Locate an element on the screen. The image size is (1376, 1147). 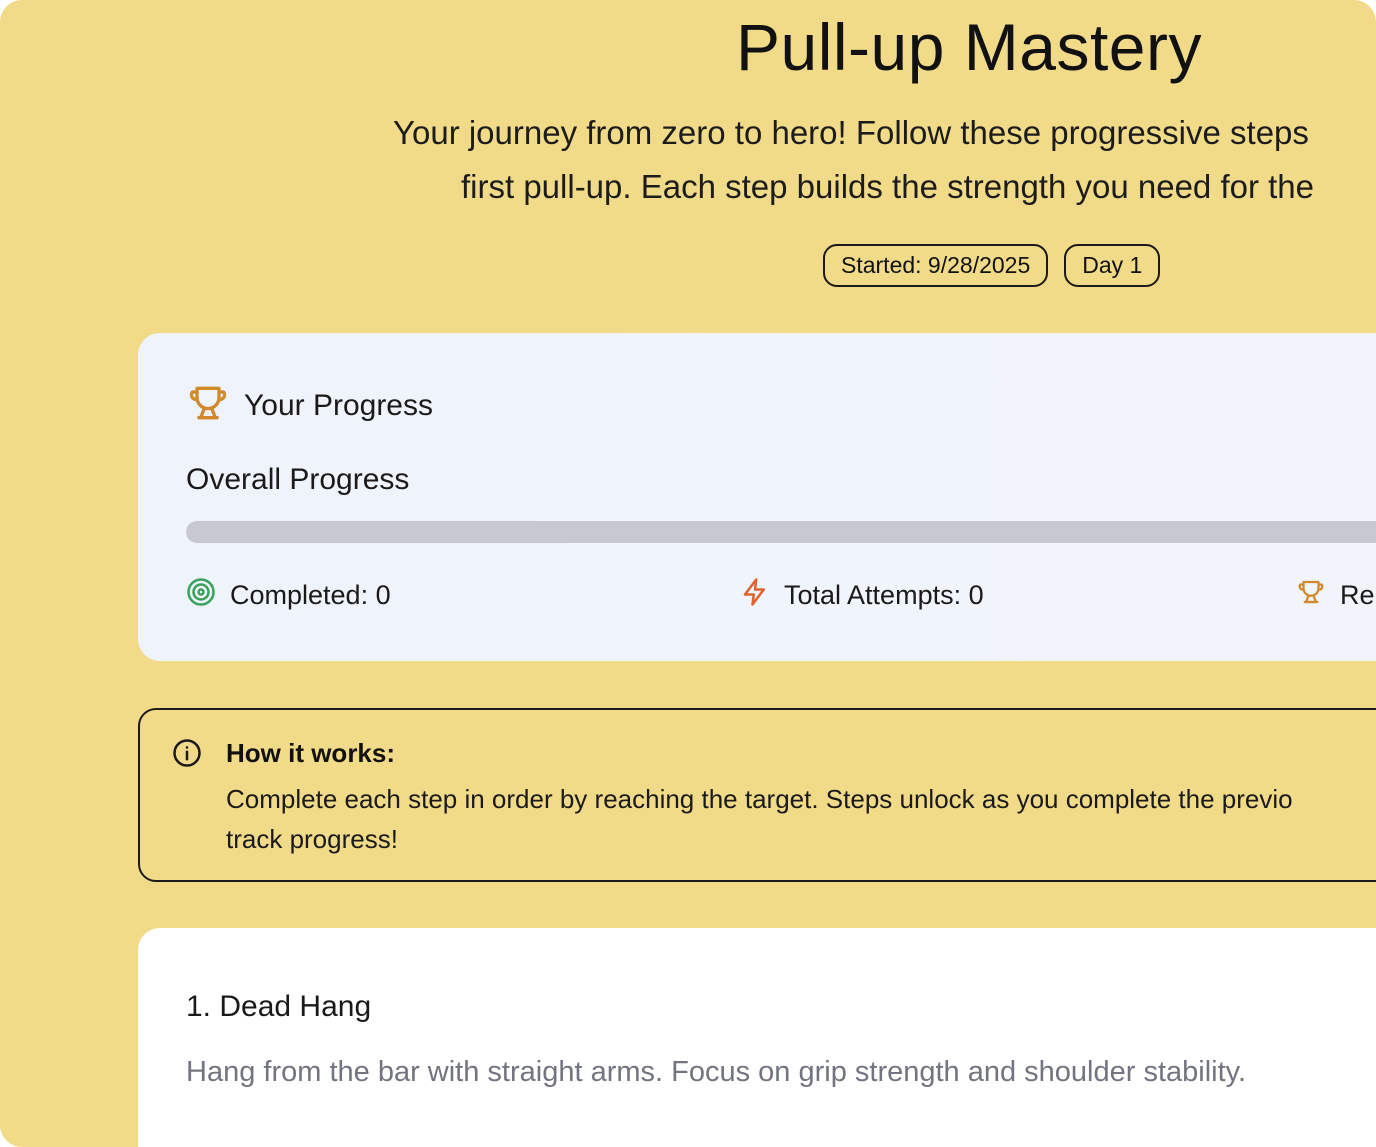
completed-stat: Completed: 0 is located at coordinates (288, 595).